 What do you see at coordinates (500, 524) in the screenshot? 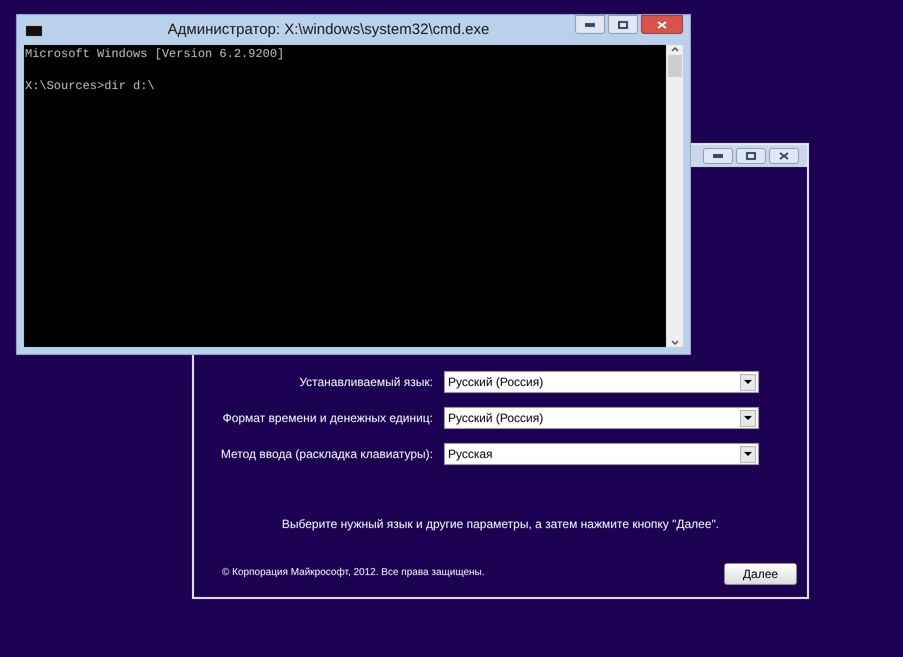
I see `instruction-text: Выберите нужный язык и другие параметры, а затем нажмите кнопку "Далее".` at bounding box center [500, 524].